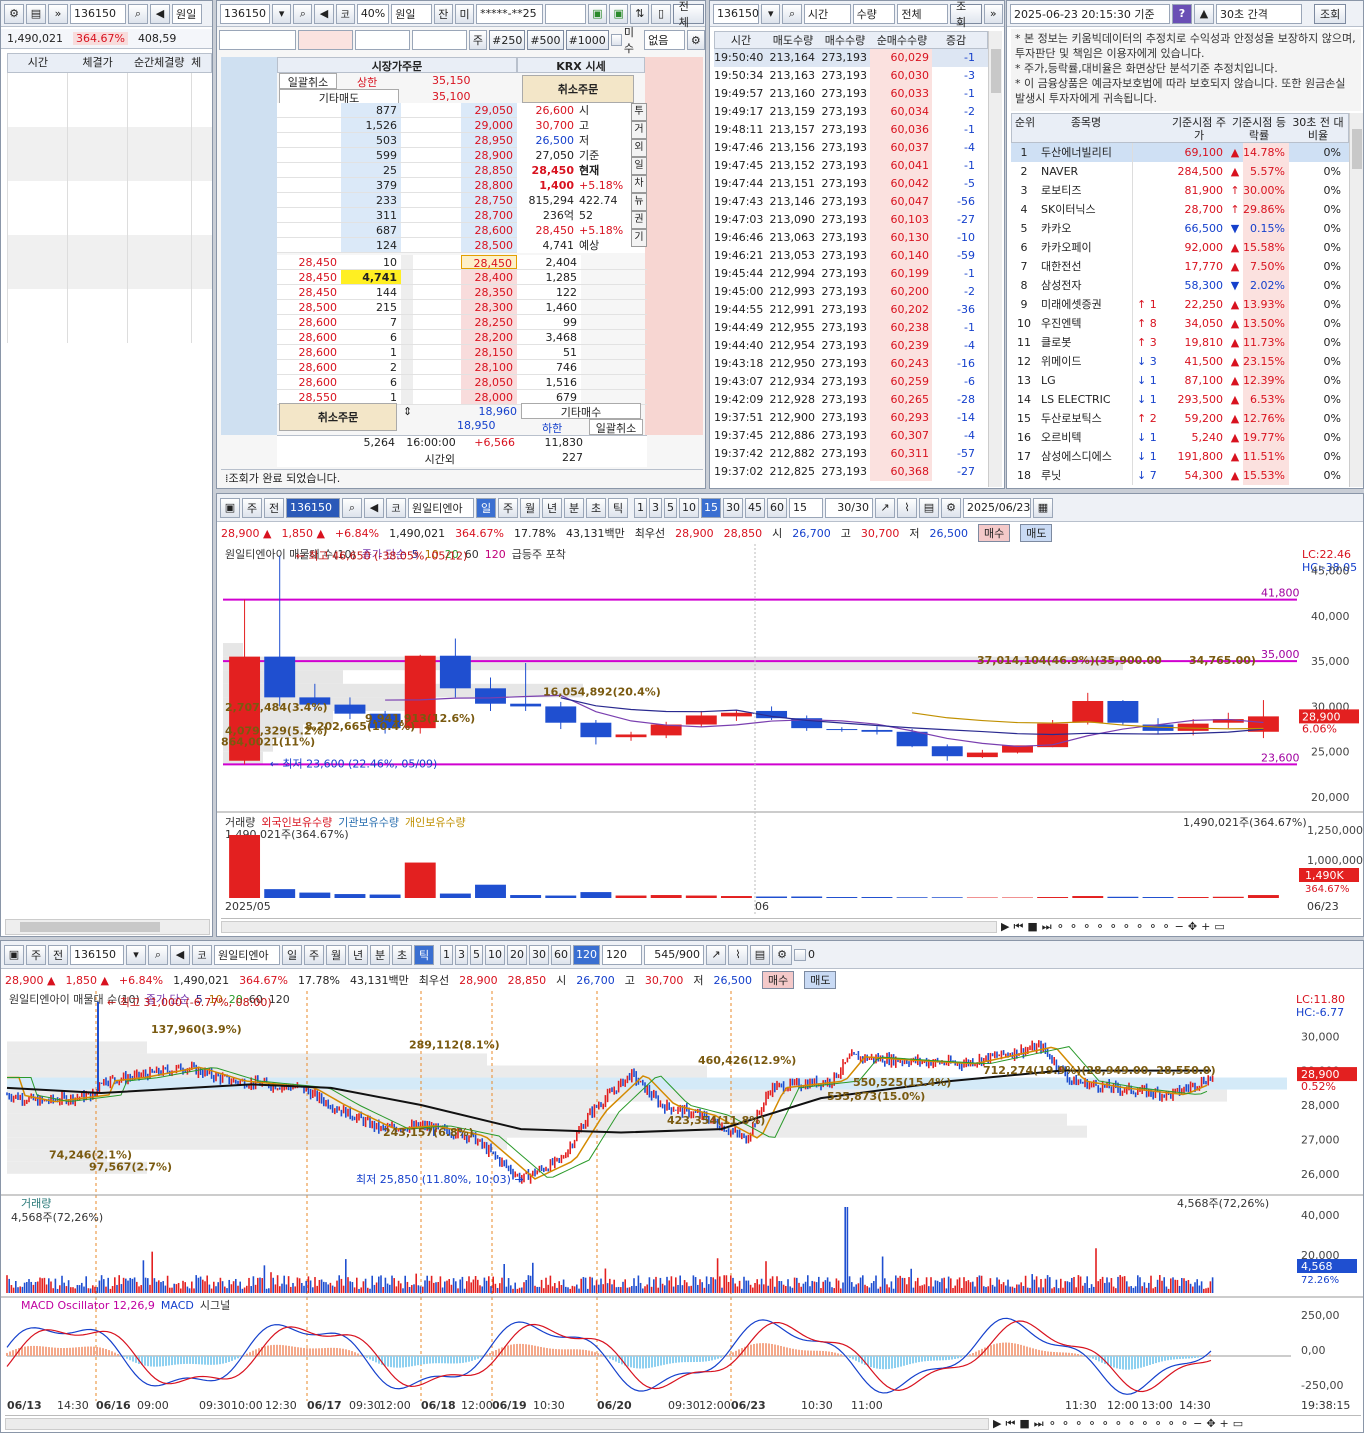  Describe the element at coordinates (98, 13) in the screenshot. I see `code-input: 136150` at that location.